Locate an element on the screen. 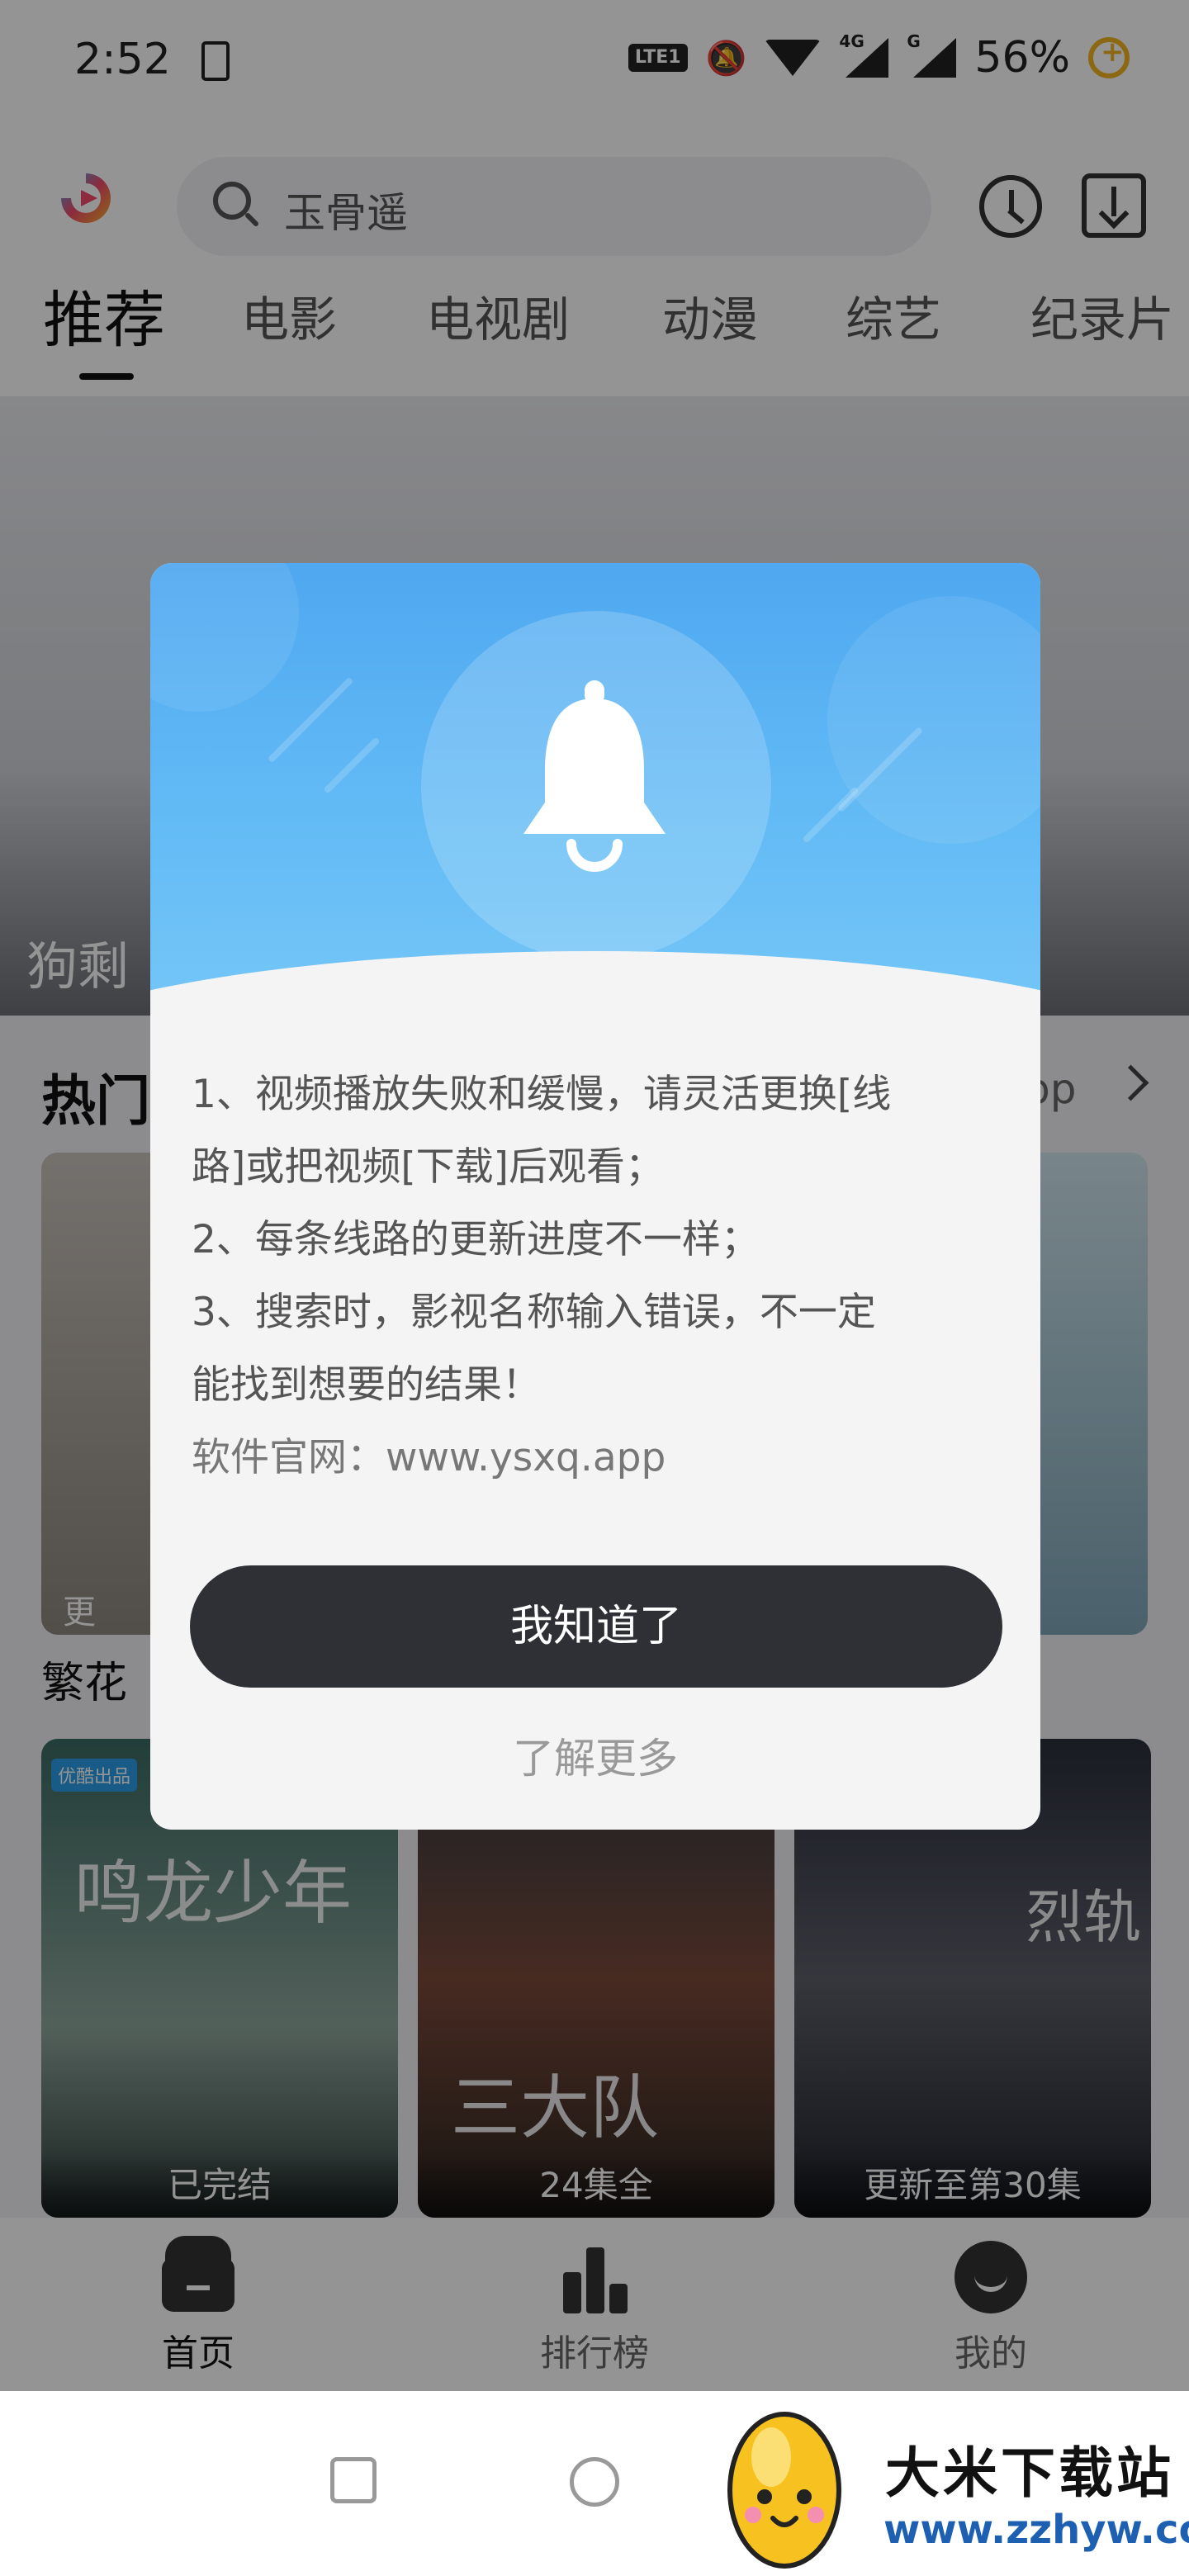  system-home-icon is located at coordinates (594, 2482).